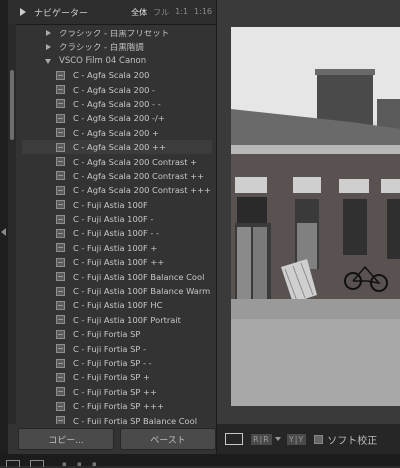  I want to click on folder-label: クラシック - 白黒階調, so click(101, 48).